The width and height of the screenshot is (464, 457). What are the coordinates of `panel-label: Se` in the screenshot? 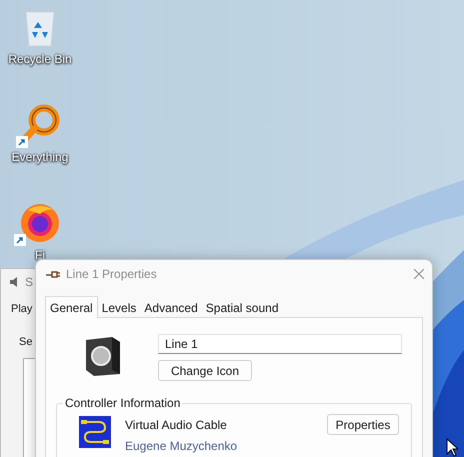 It's located at (25, 342).